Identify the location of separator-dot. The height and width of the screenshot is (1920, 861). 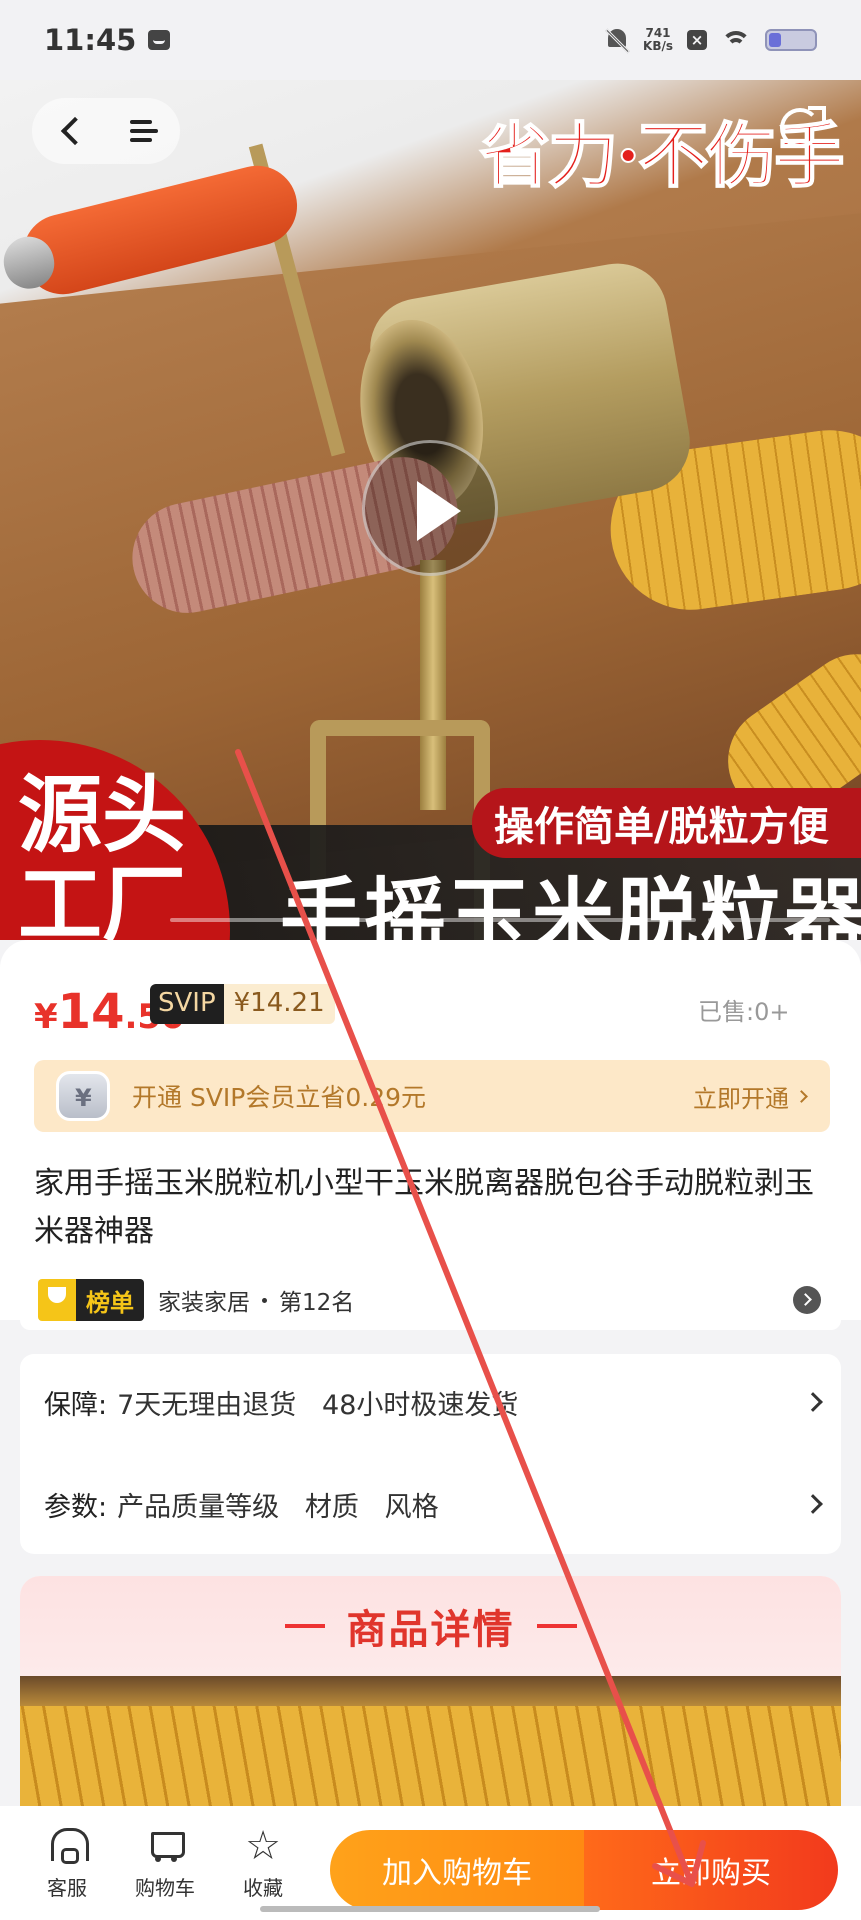
(264, 1300).